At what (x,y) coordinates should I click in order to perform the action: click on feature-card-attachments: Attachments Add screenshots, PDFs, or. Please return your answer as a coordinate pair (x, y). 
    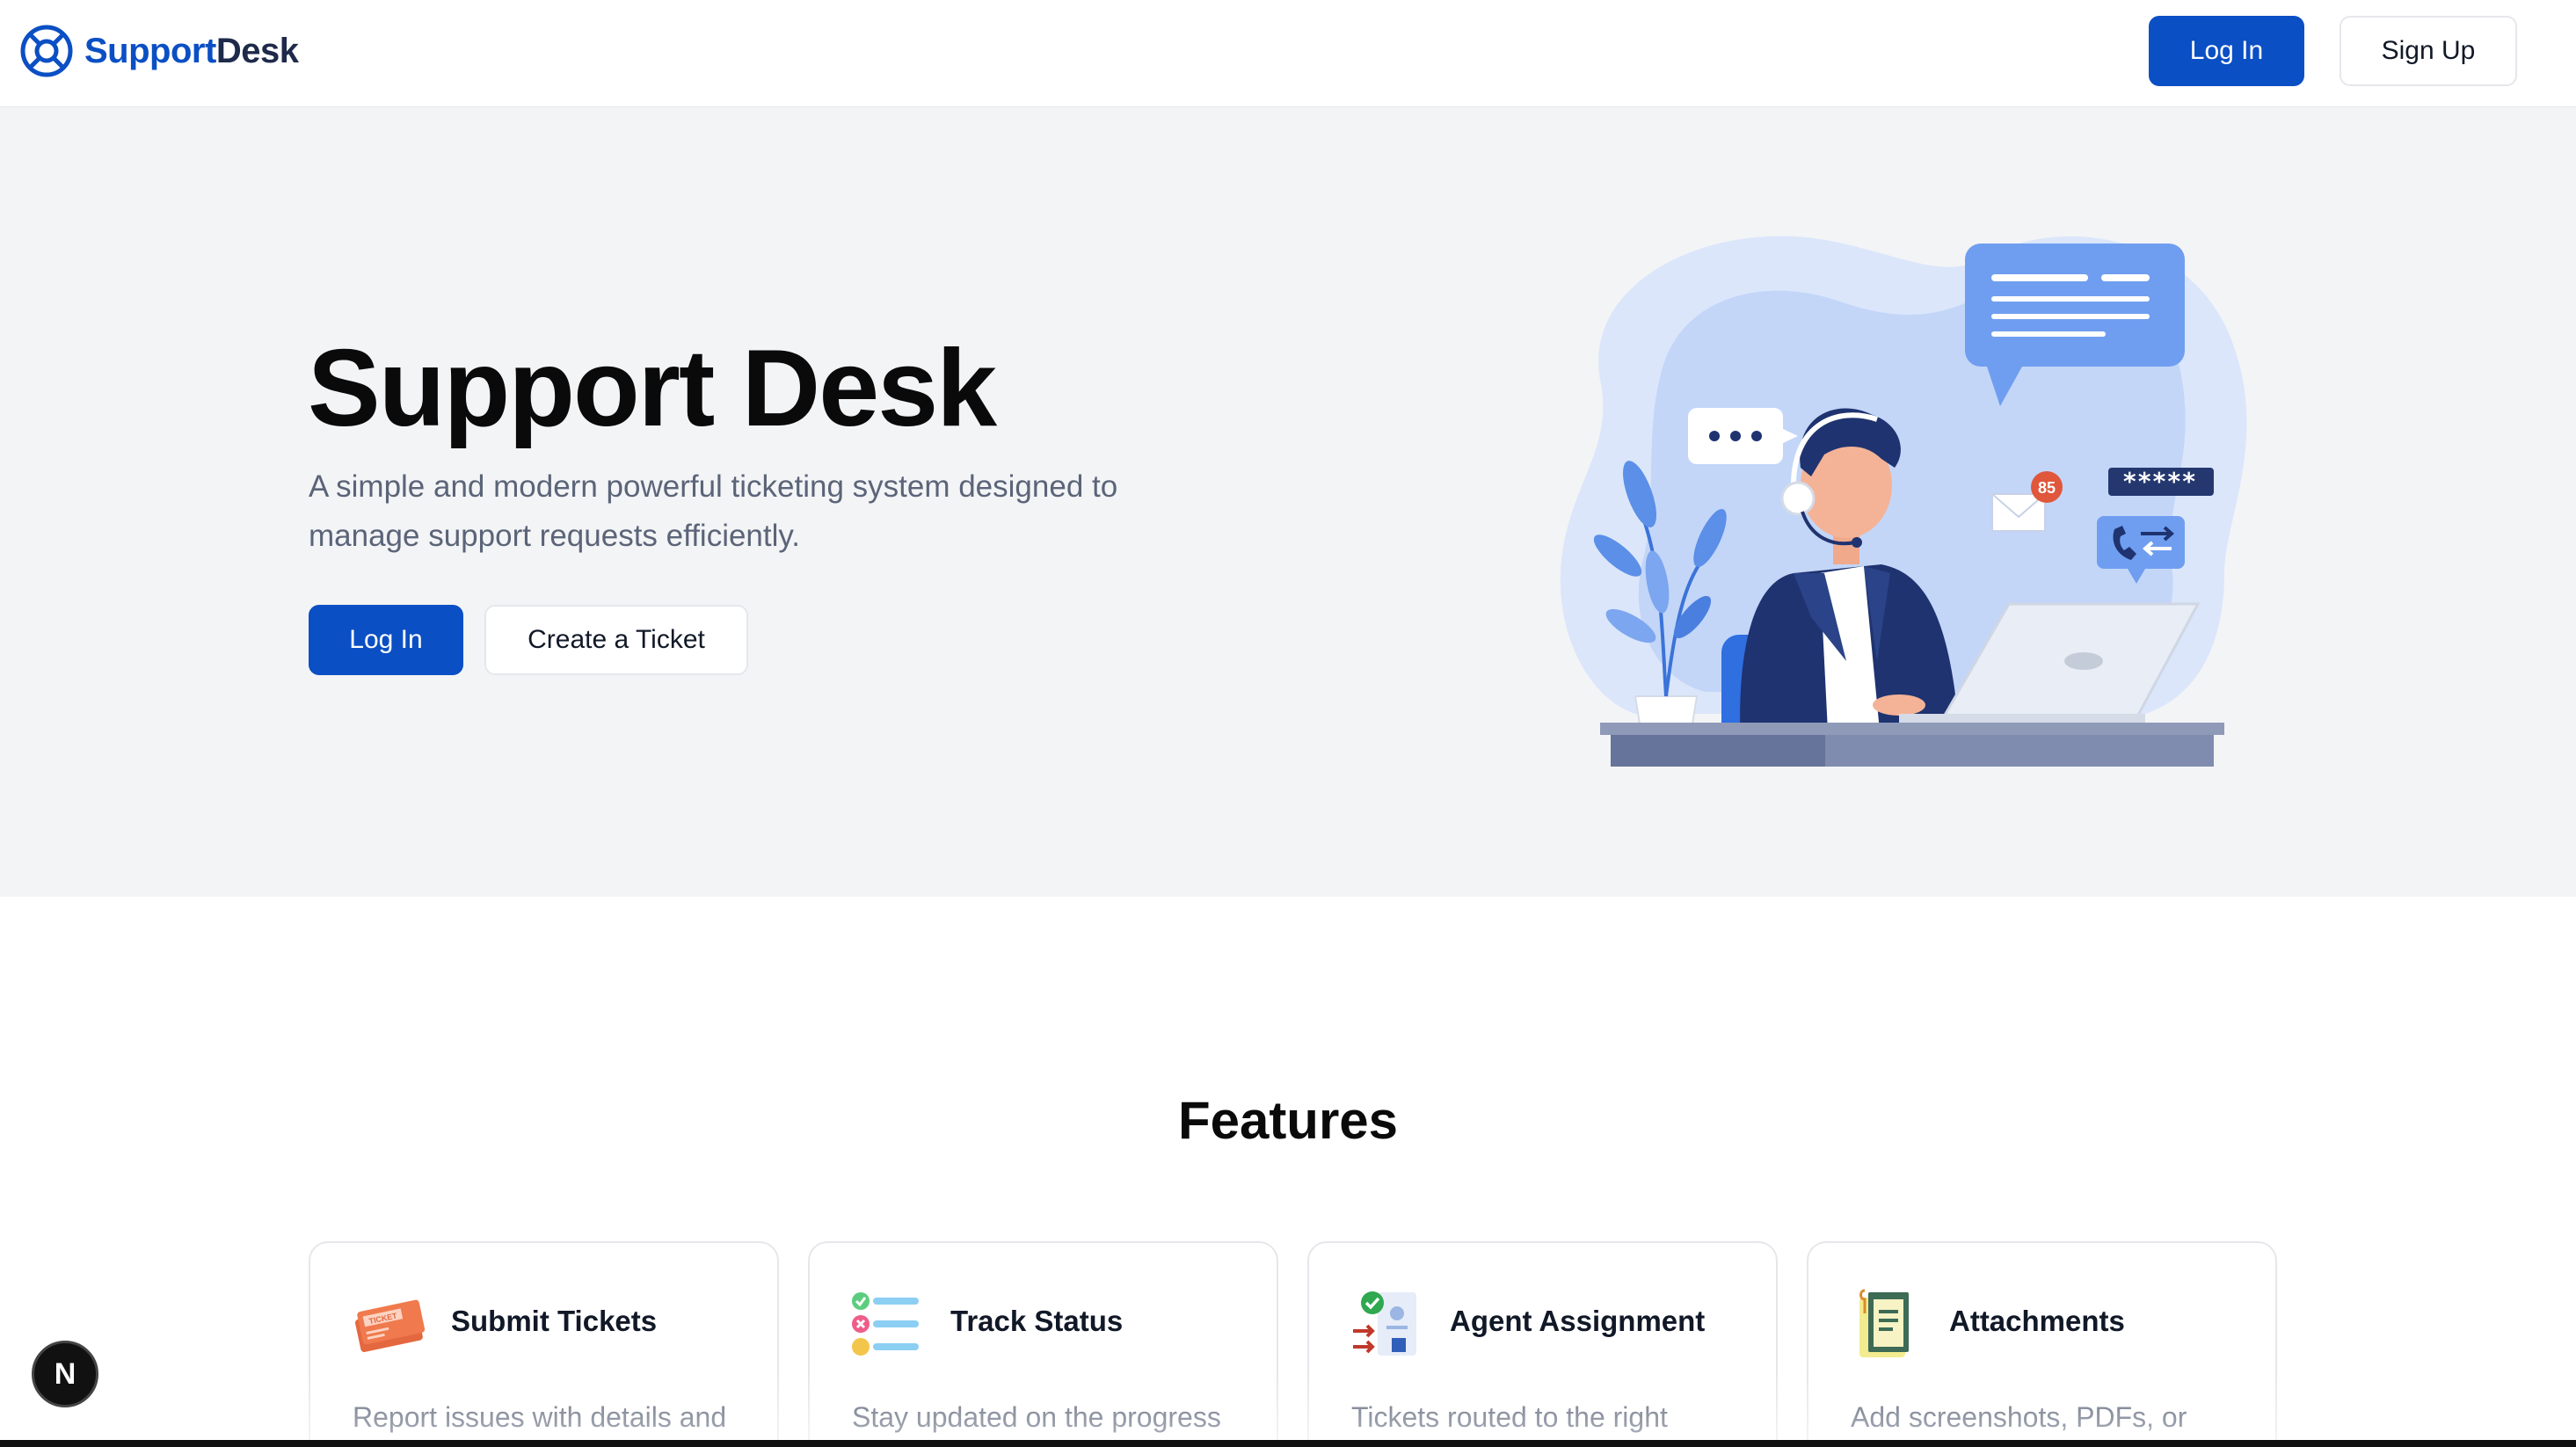
    Looking at the image, I should click on (2042, 1344).